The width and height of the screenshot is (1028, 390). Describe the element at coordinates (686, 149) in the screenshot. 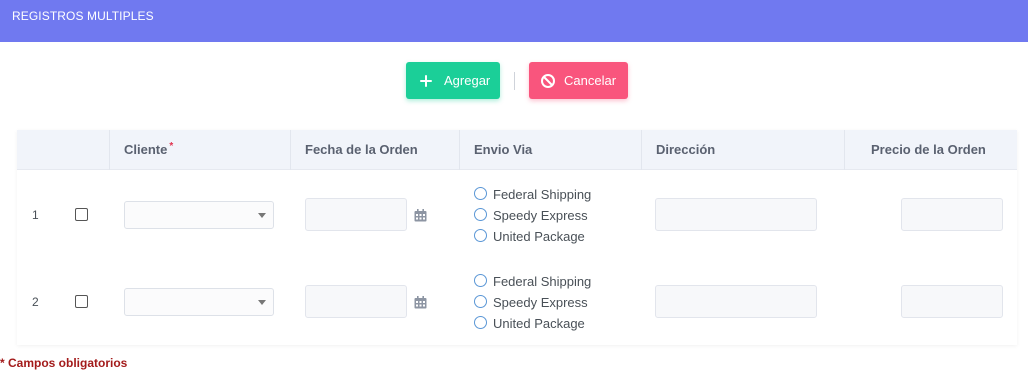

I see `column-header-direccion: Dirección` at that location.